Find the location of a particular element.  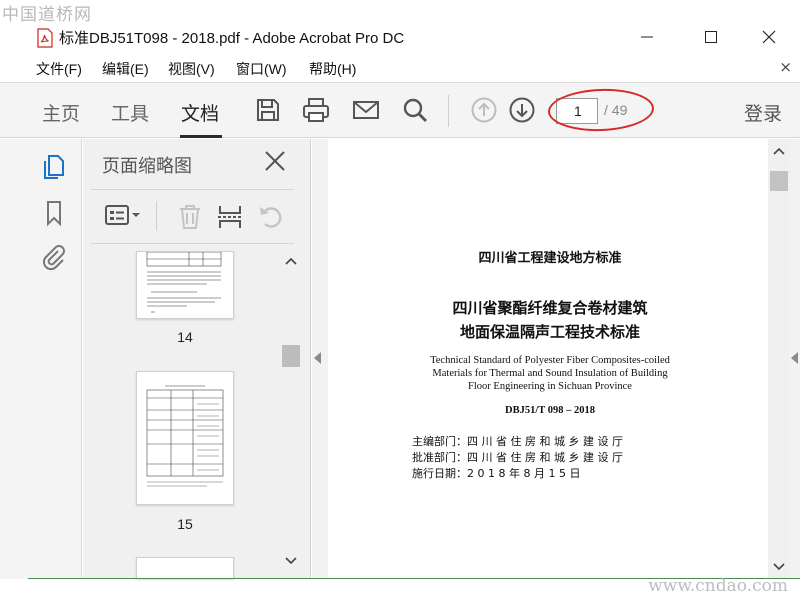

page-number-label: 14 is located at coordinates (185, 337).